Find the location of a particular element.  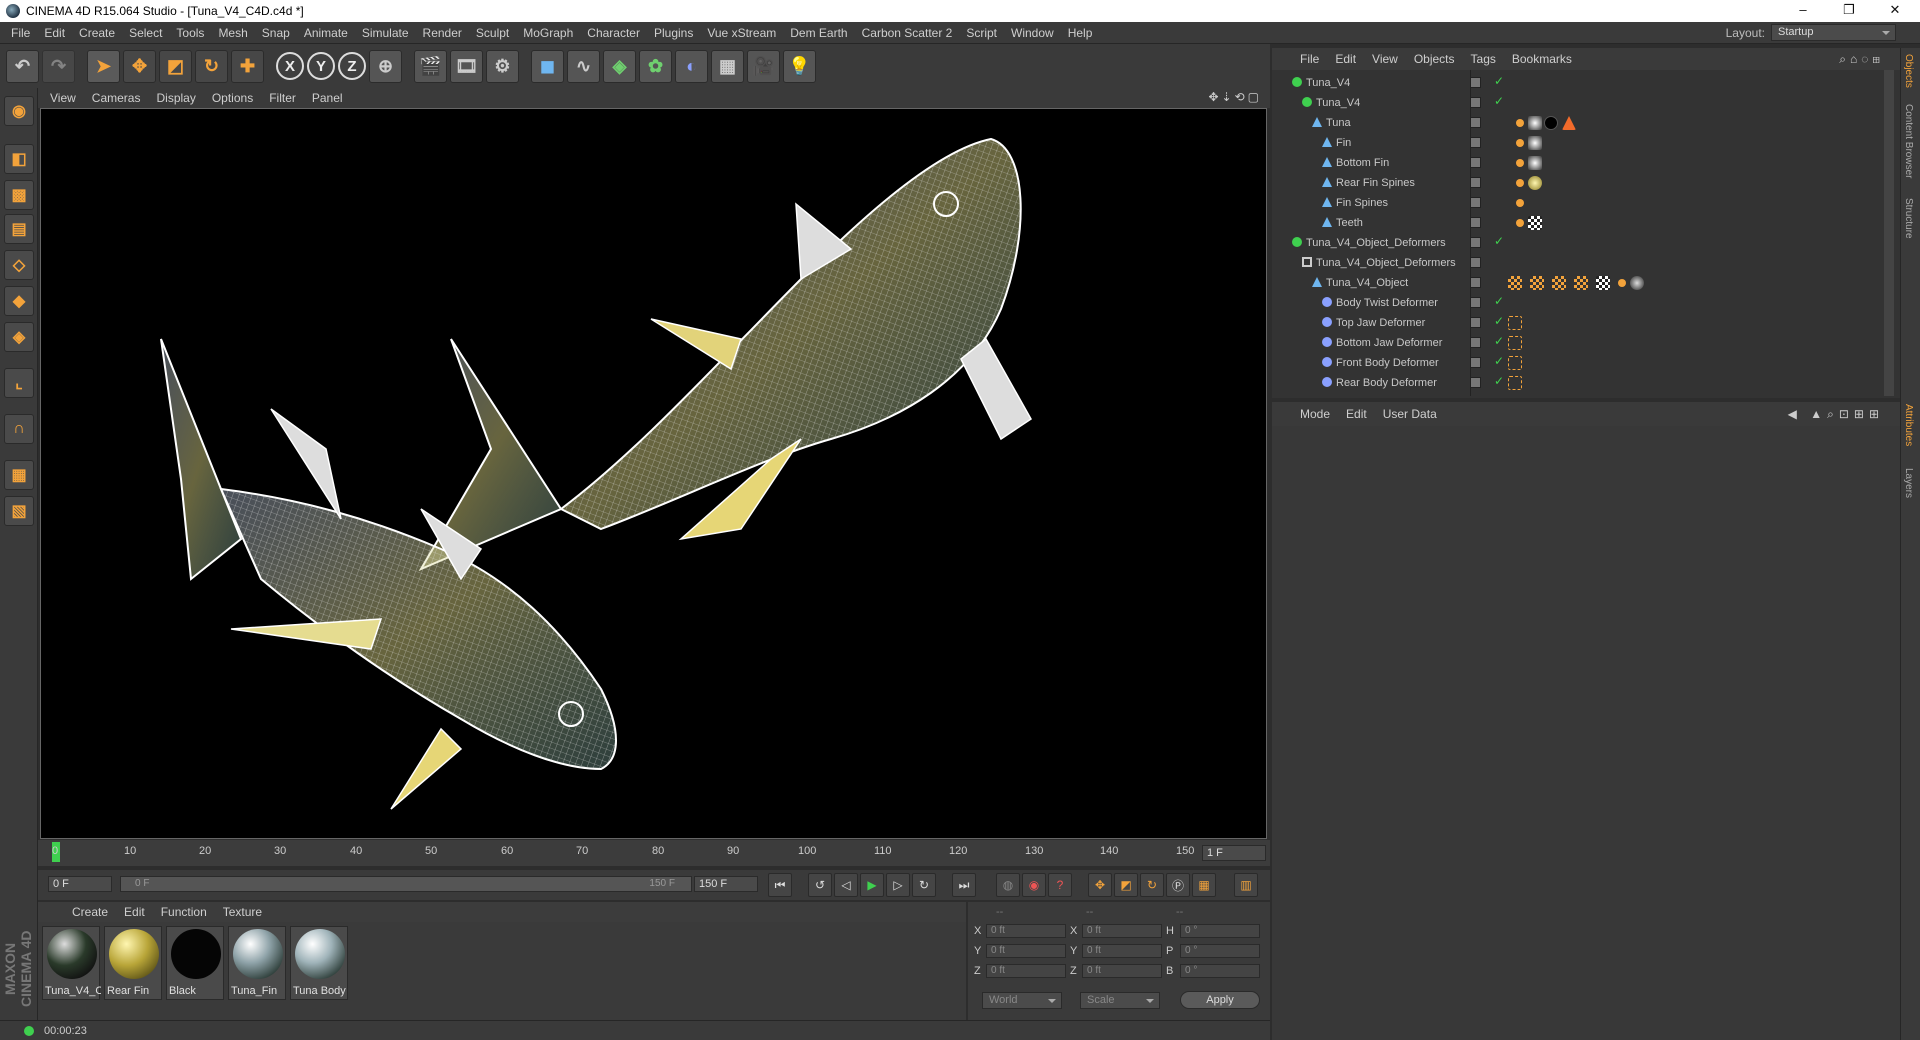

menu-tools: Tools is located at coordinates (190, 33).